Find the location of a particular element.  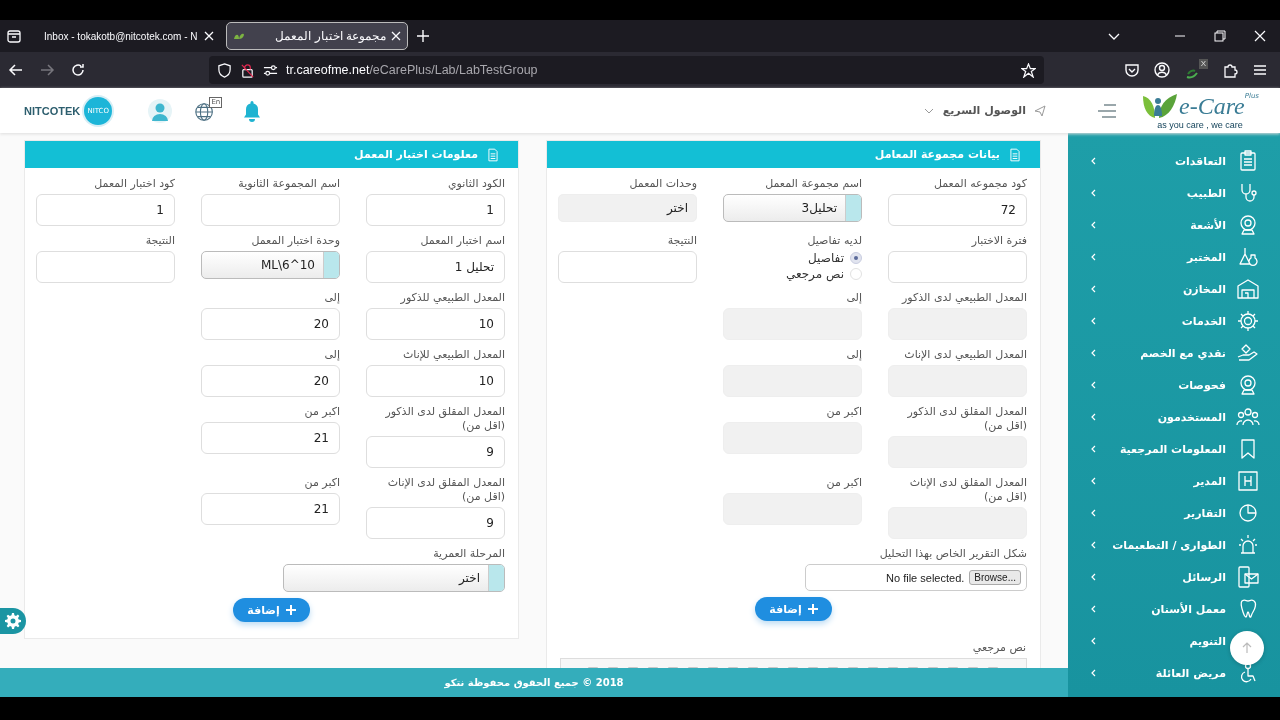

address-bar: tr.careofme.net/eCarePlus/Lab/LabTestGroup is located at coordinates (626, 70).